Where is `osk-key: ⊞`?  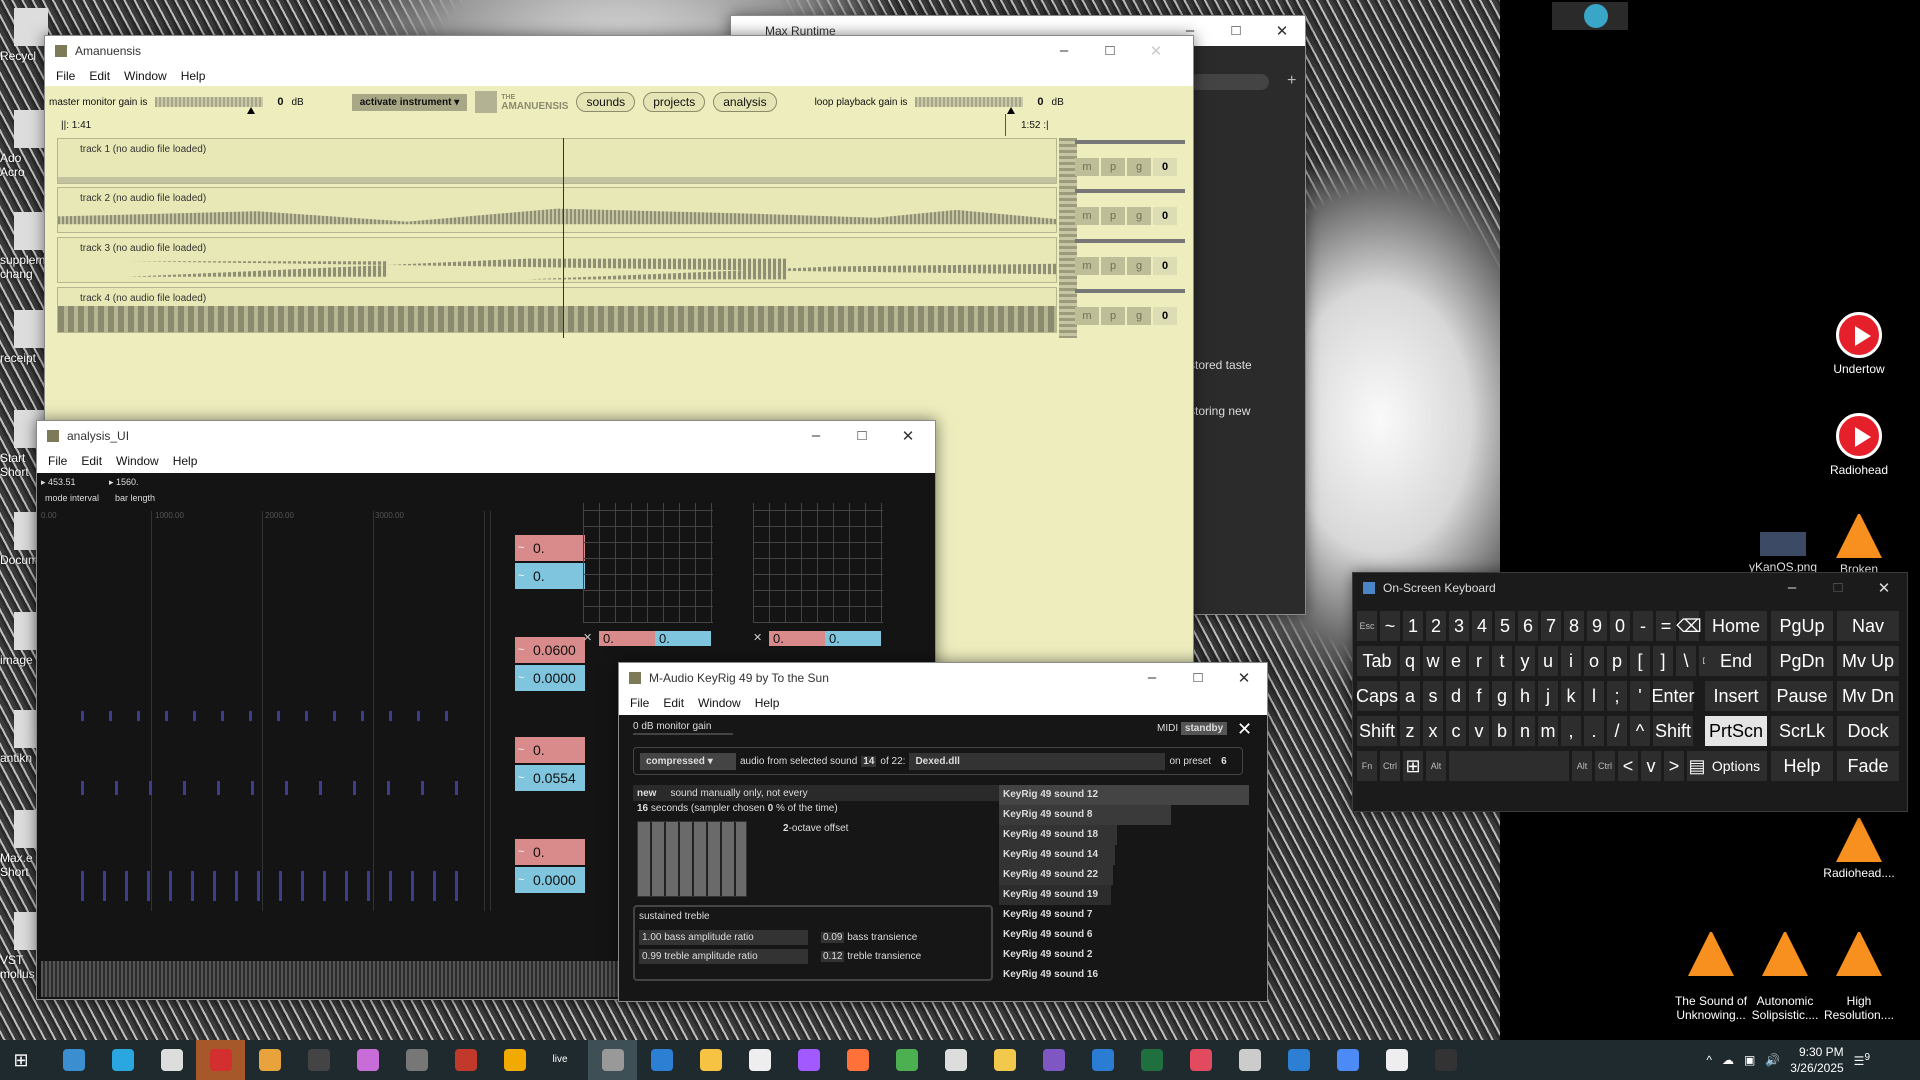 osk-key: ⊞ is located at coordinates (1413, 766).